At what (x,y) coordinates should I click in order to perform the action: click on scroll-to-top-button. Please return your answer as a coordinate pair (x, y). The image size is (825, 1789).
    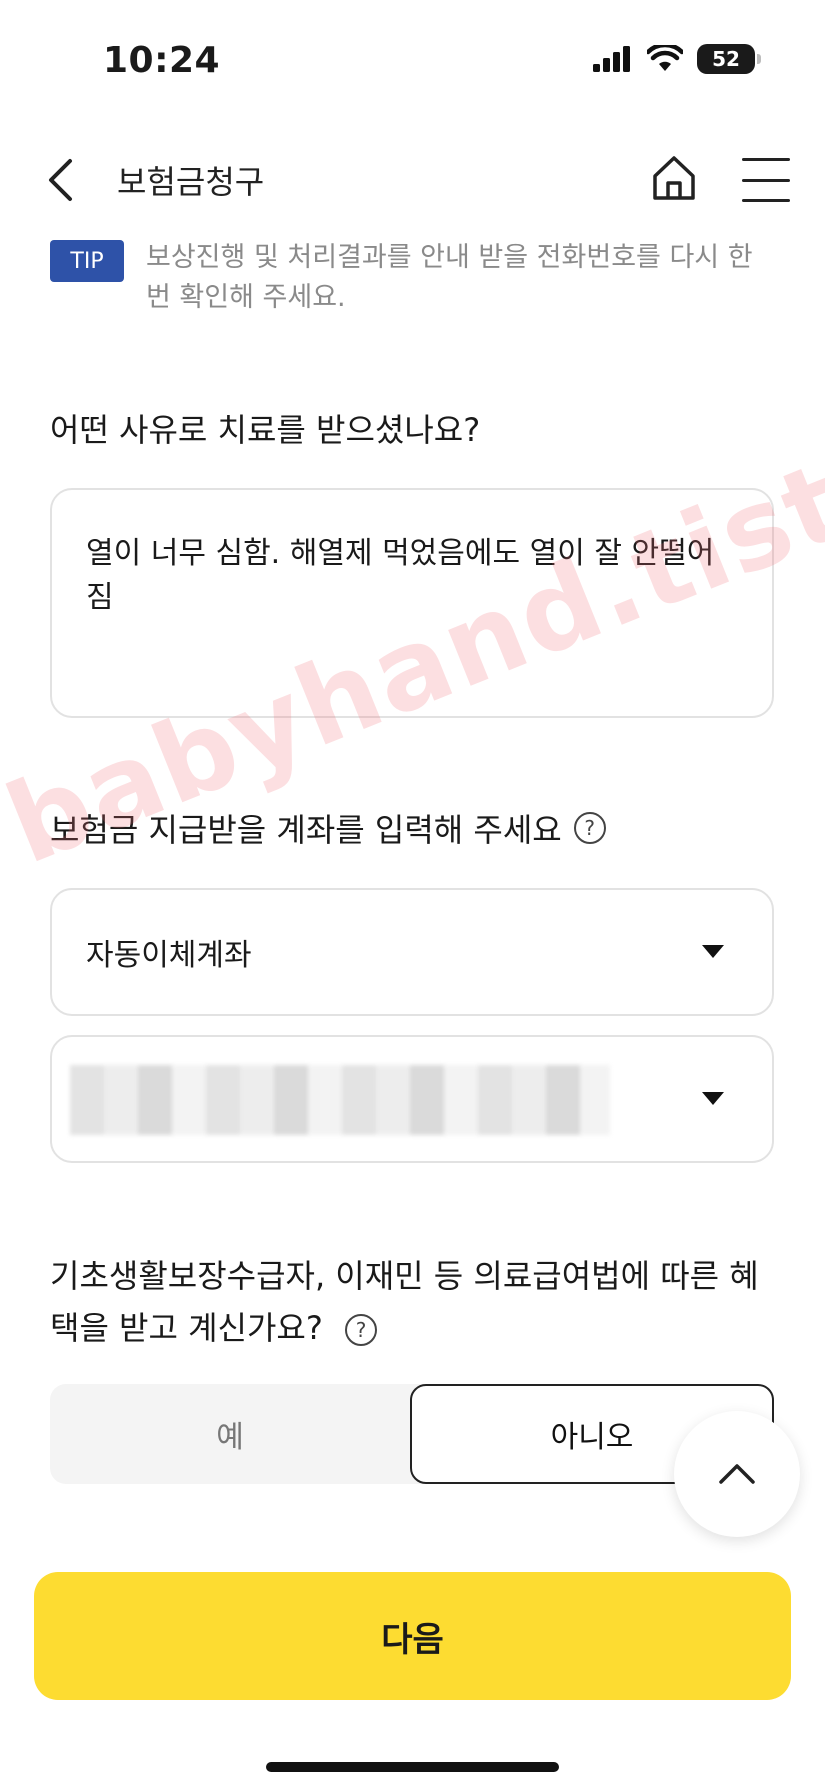
    Looking at the image, I should click on (737, 1474).